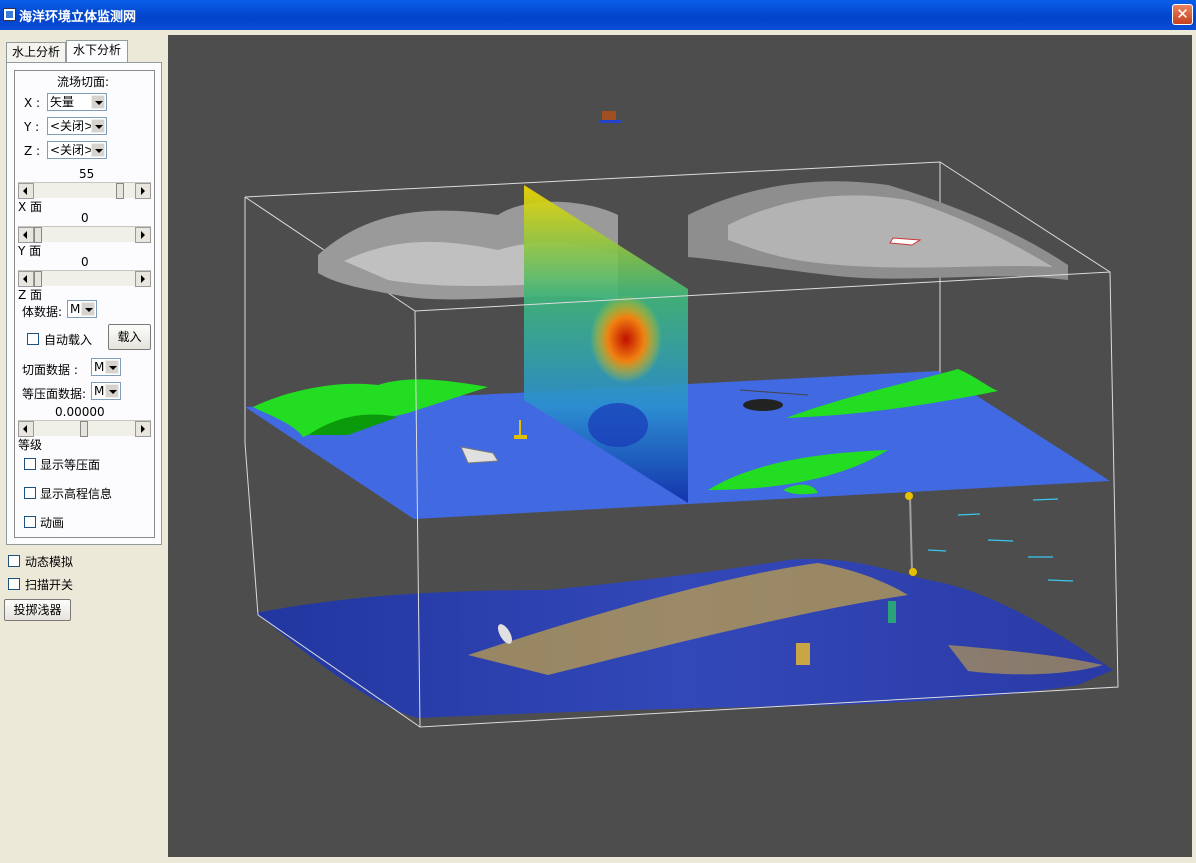 This screenshot has height=863, width=1196. Describe the element at coordinates (85, 262) in the screenshot. I see `z-slider-value: 0` at that location.